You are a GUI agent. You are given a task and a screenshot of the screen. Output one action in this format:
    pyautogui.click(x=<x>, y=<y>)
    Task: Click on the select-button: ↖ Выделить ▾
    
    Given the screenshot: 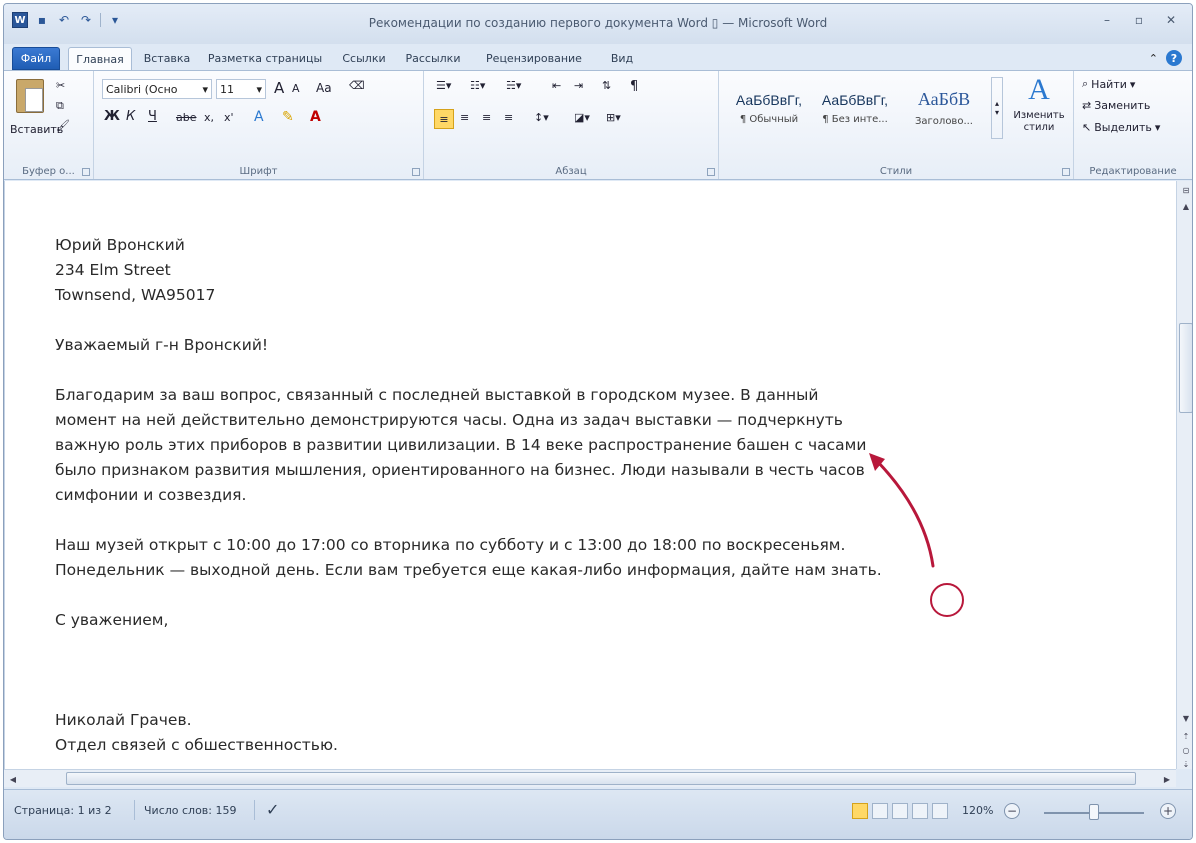 What is the action you would take?
    pyautogui.click(x=1121, y=127)
    